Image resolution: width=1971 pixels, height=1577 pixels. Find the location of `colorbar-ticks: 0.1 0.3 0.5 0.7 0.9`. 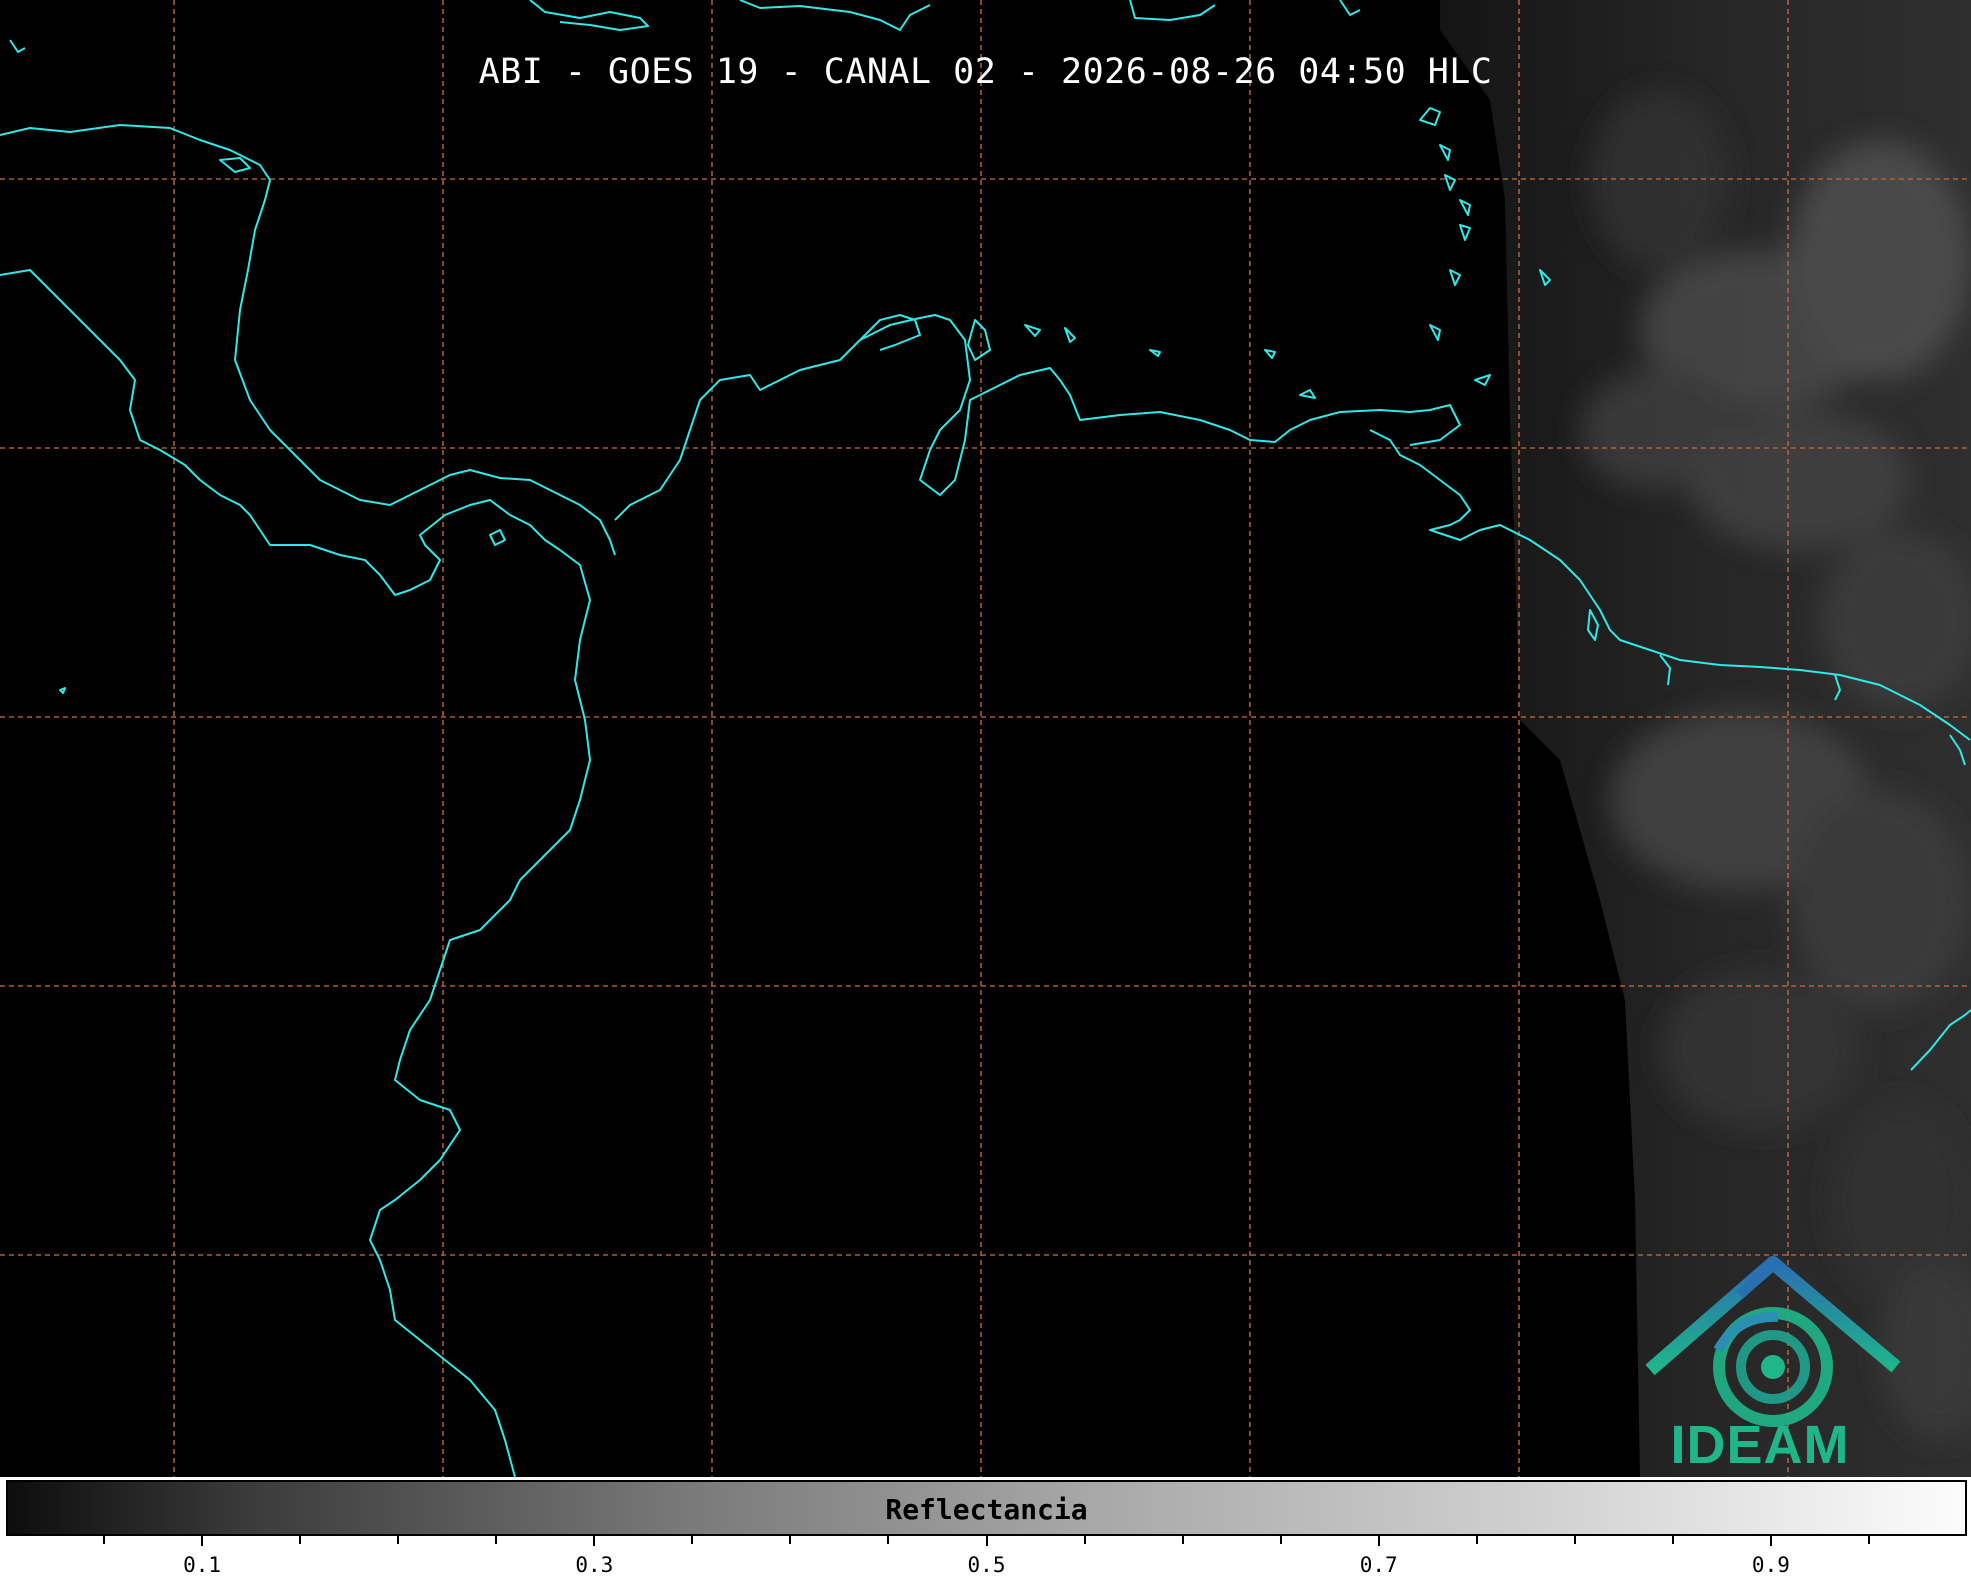

colorbar-ticks: 0.1 0.3 0.5 0.7 0.9 is located at coordinates (985, 1555).